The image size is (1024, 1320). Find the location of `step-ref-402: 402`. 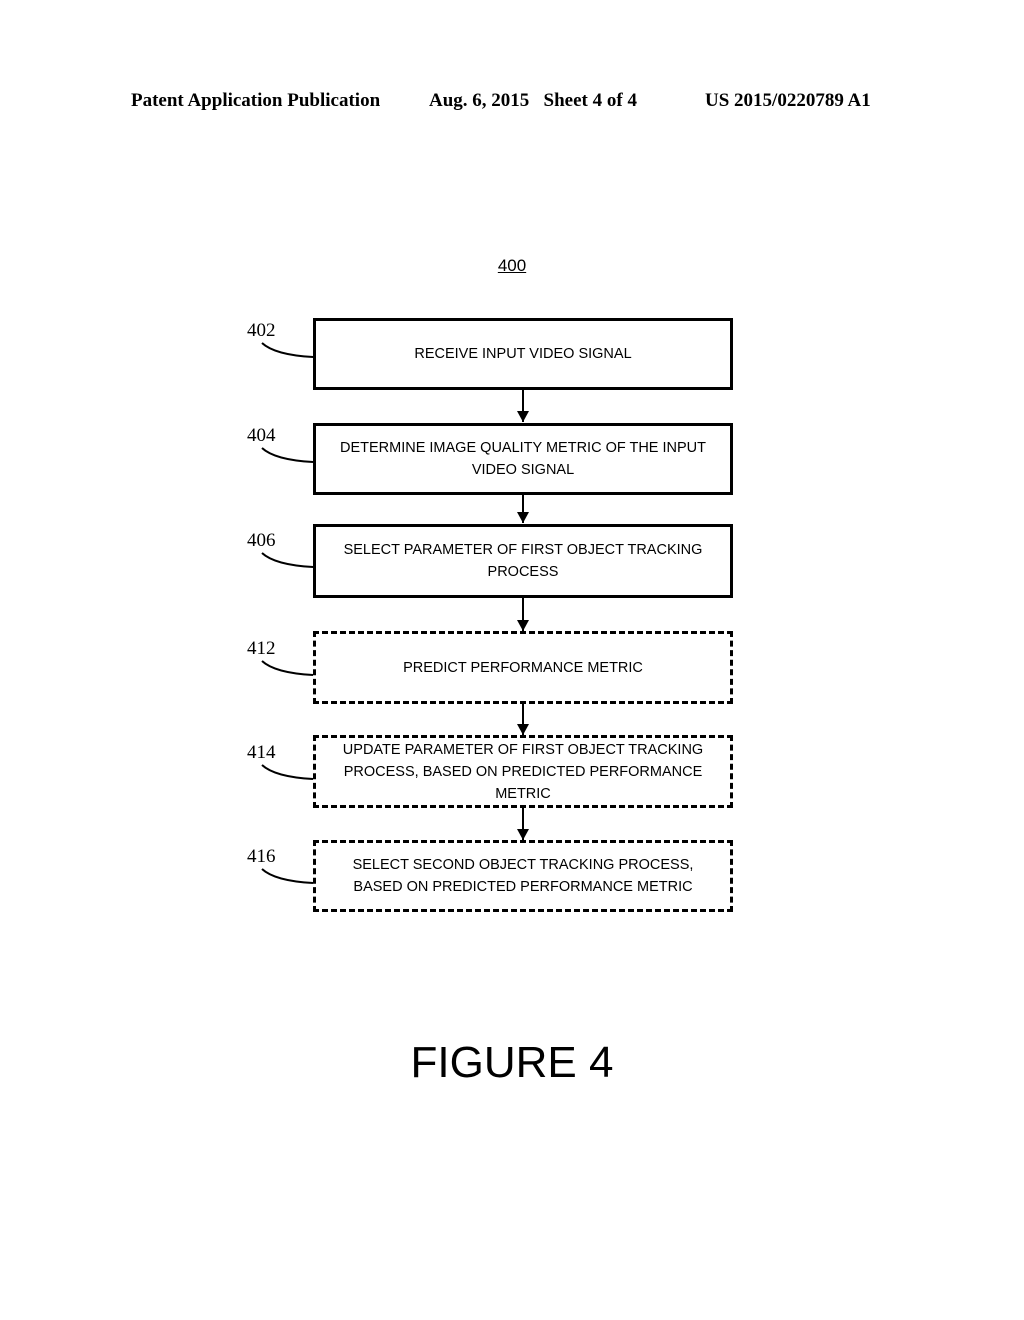

step-ref-402: 402 is located at coordinates (261, 330).